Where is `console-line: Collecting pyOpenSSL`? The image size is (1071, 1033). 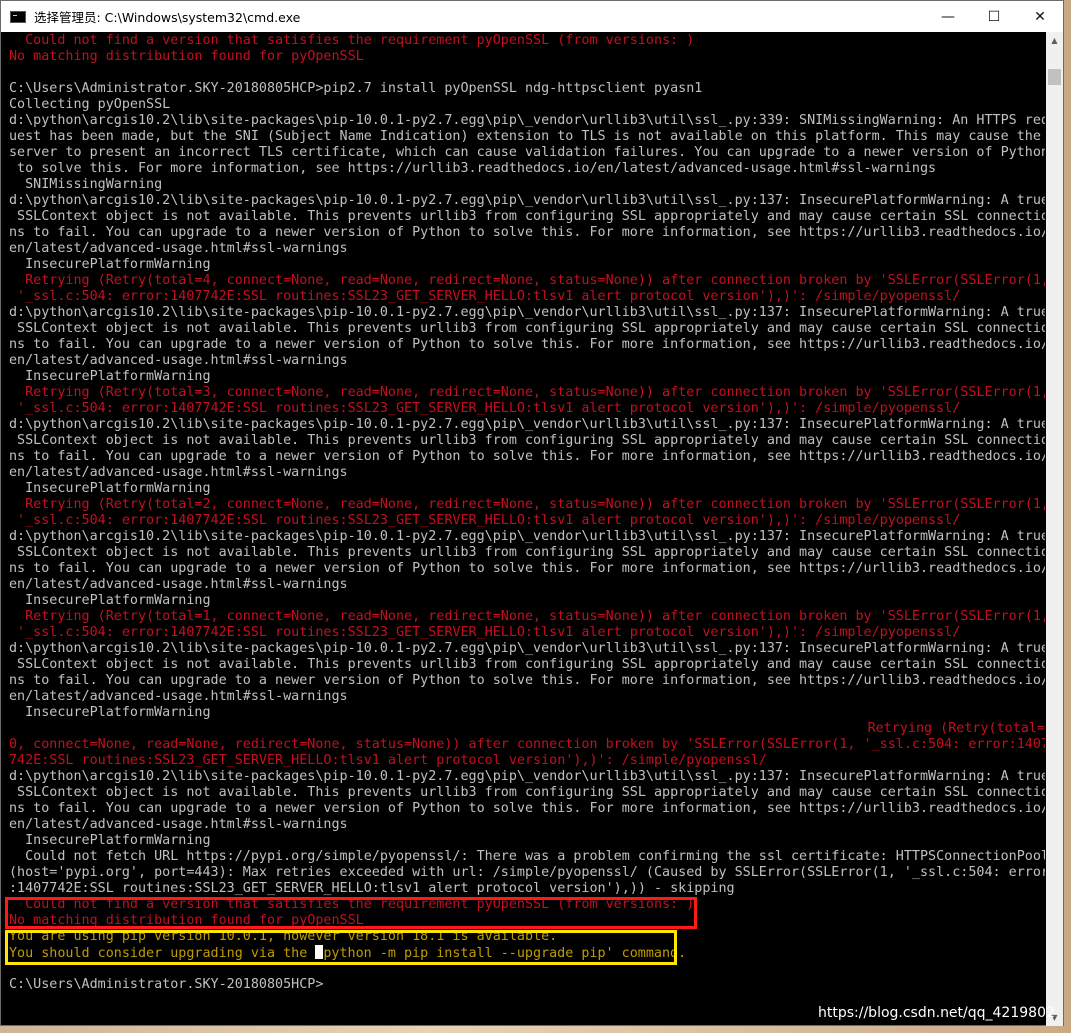
console-line: Collecting pyOpenSSL is located at coordinates (90, 104).